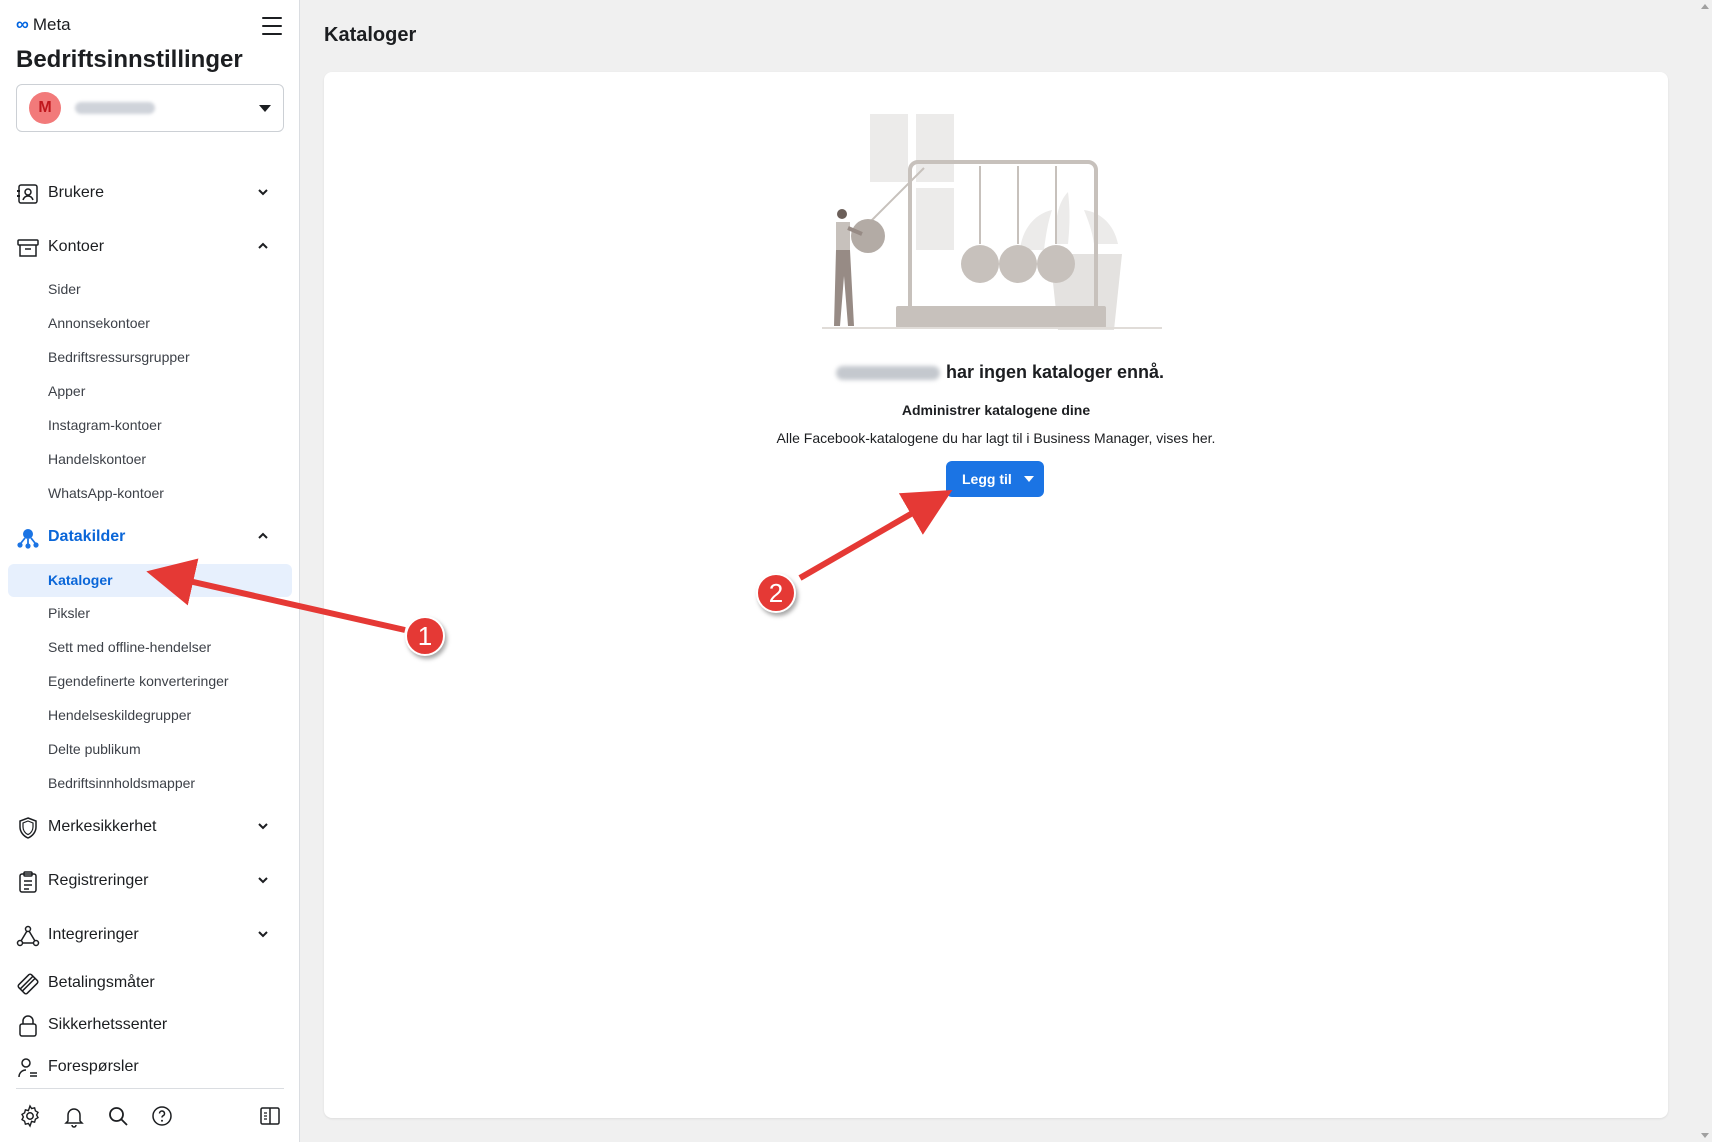  What do you see at coordinates (97, 459) in the screenshot?
I see `sidebar-item-handelskontoer: Handelskontoer` at bounding box center [97, 459].